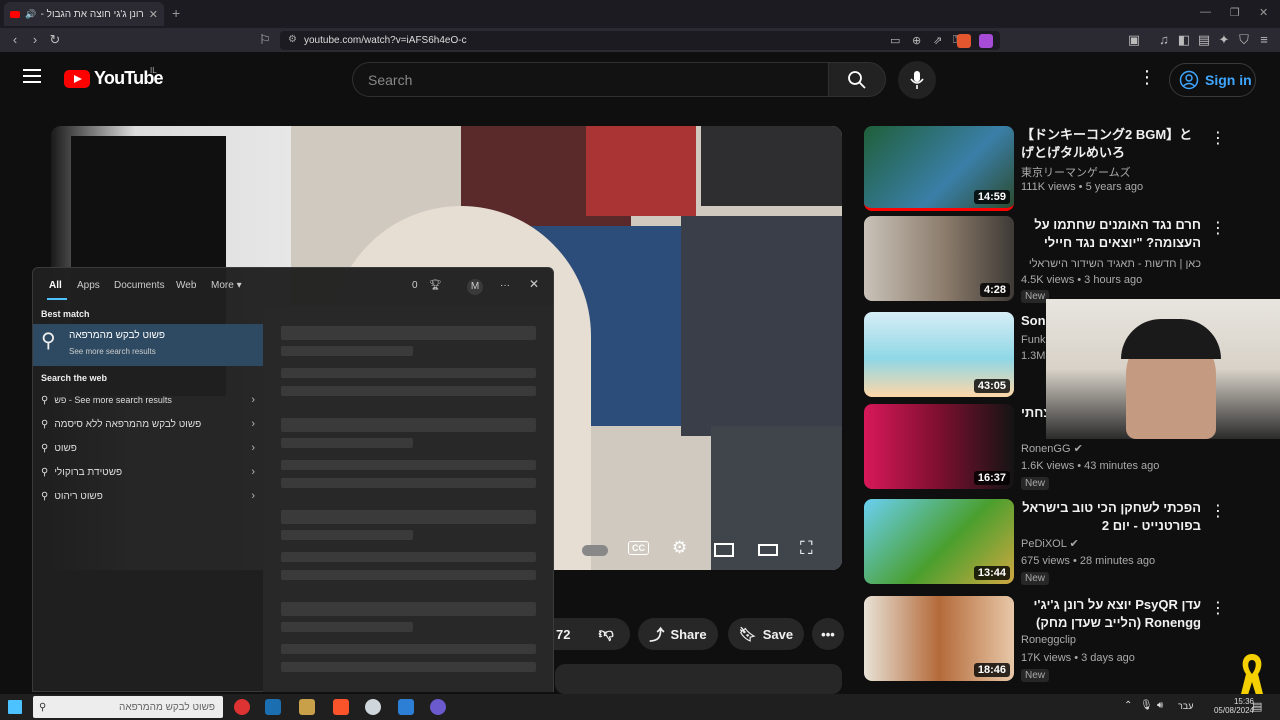 This screenshot has width=1280, height=720. Describe the element at coordinates (939, 638) in the screenshot. I see `video-thumbnail: 18:46` at that location.